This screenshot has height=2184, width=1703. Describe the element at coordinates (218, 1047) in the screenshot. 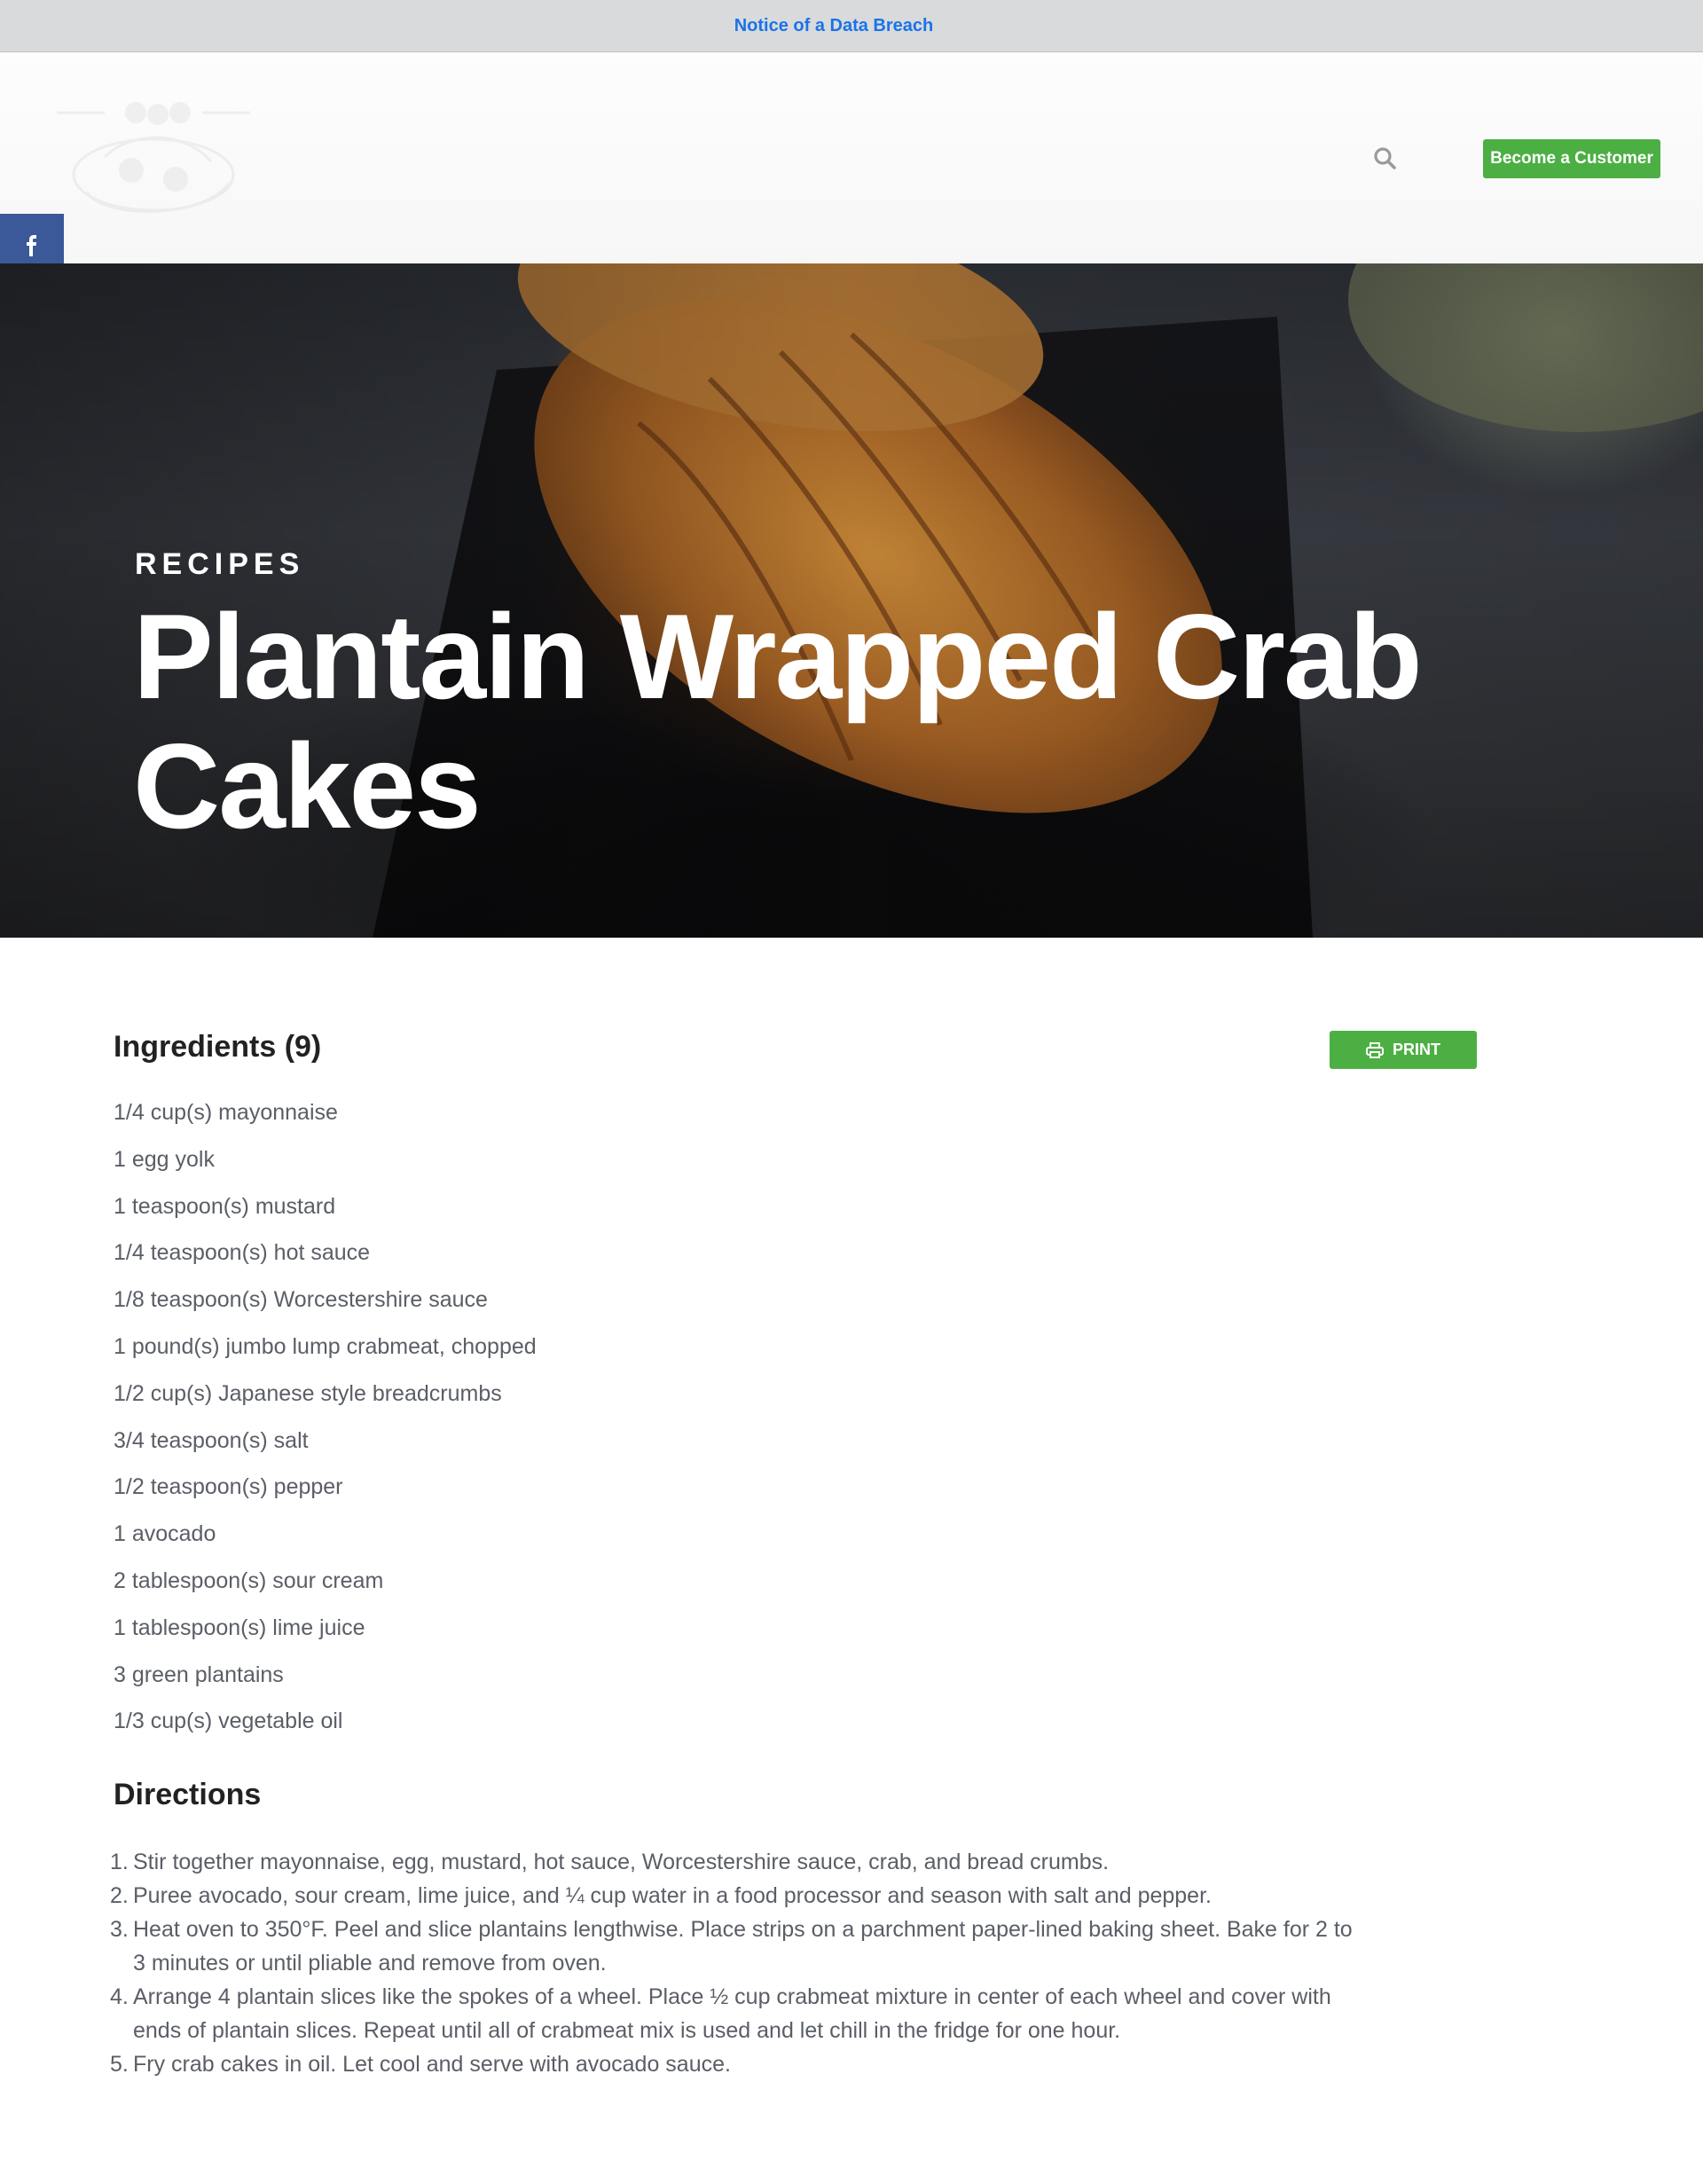

I see `ingredients-heading: Ingredients (9)` at that location.